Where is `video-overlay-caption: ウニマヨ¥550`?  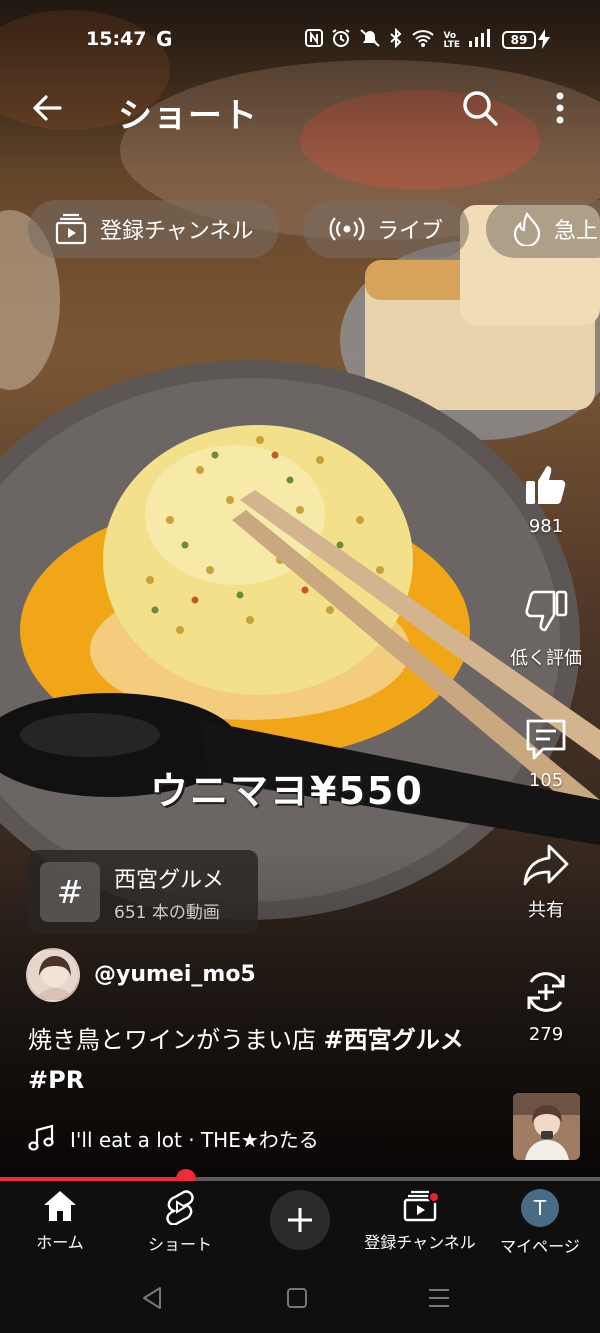
video-overlay-caption: ウニマヨ¥550 is located at coordinates (287, 791).